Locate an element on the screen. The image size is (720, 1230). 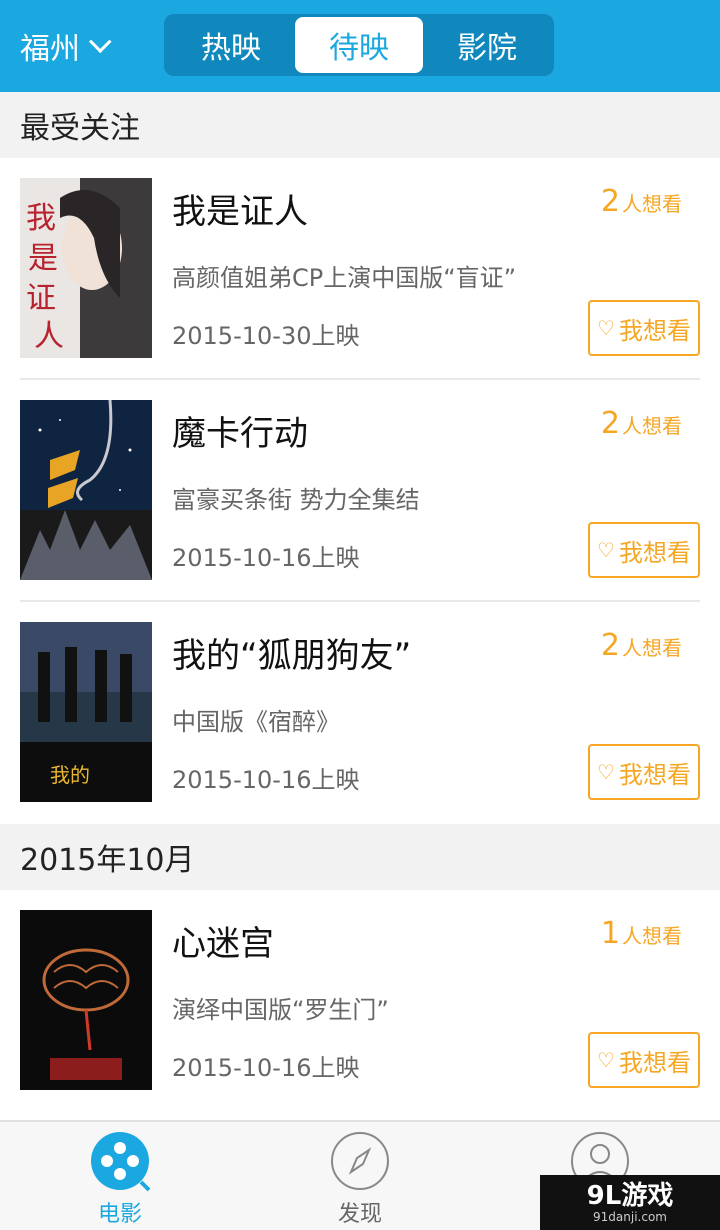
movie-description: 演绎中国版“罗生门” is located at coordinates (280, 1010).